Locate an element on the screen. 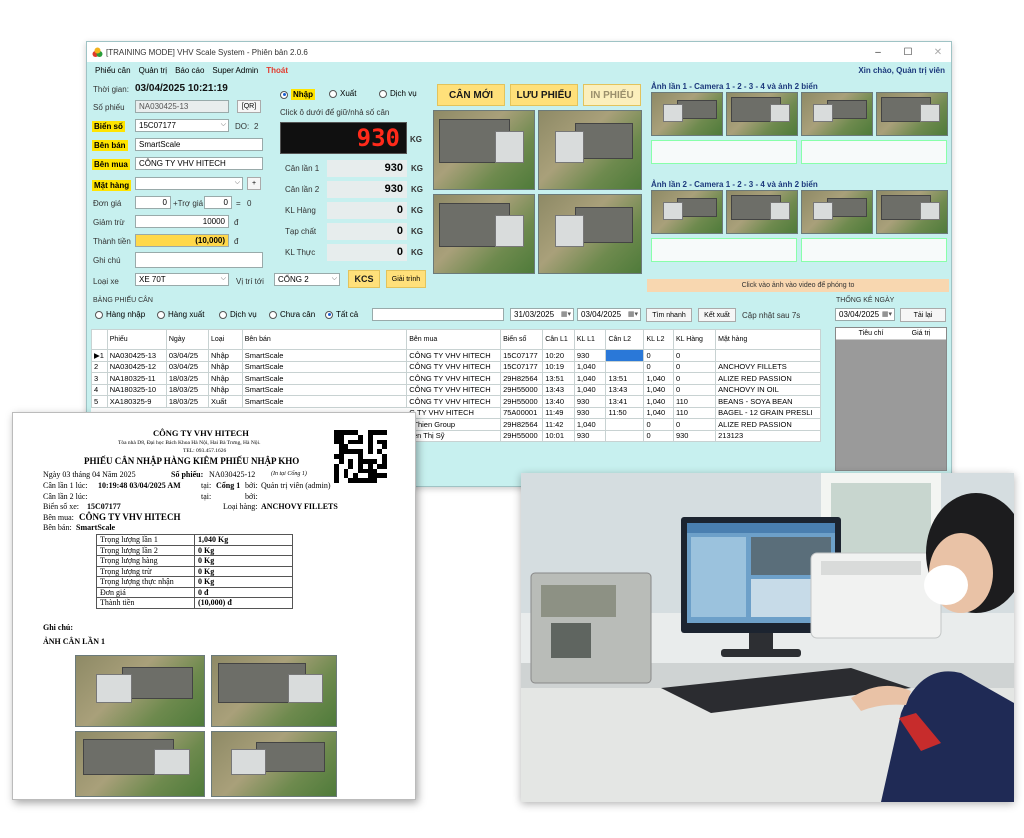 The width and height of the screenshot is (1024, 838). loai-xe-select: XE 70T ⌵ is located at coordinates (182, 279).